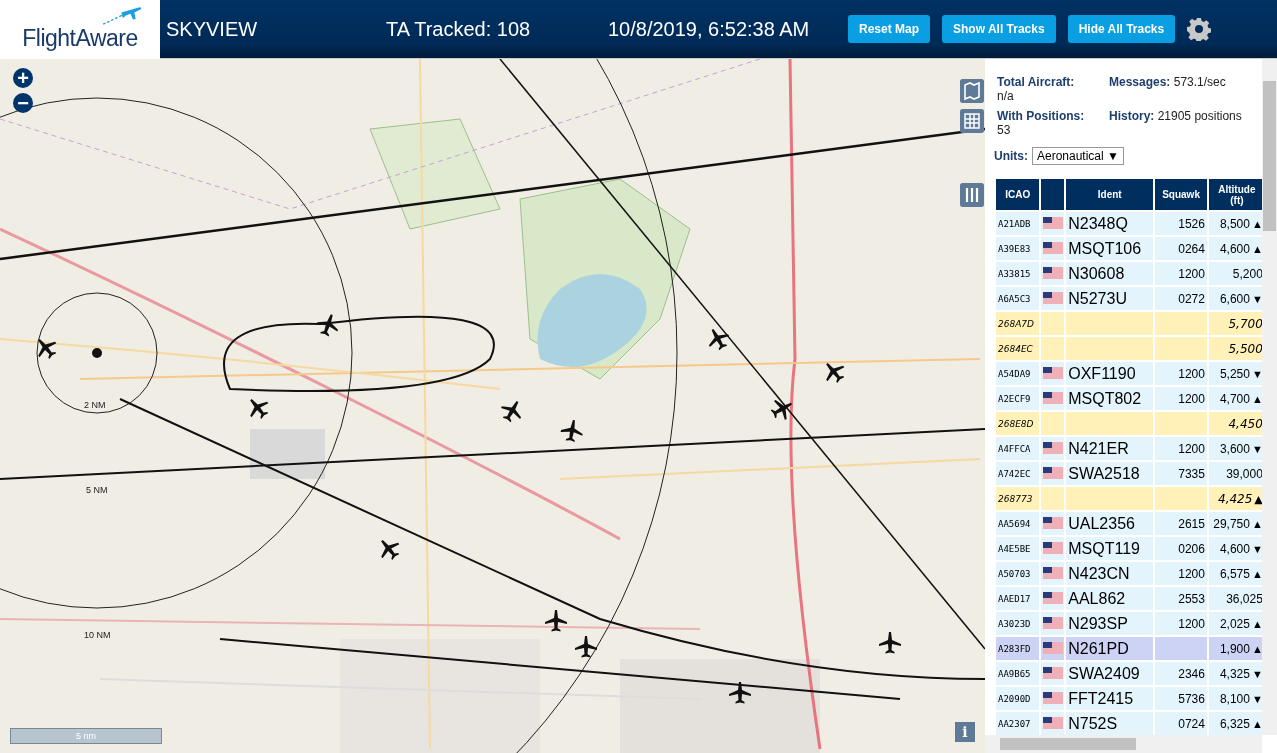 This screenshot has width=1277, height=753. I want to click on table-cell: 2553, so click(1191, 598).